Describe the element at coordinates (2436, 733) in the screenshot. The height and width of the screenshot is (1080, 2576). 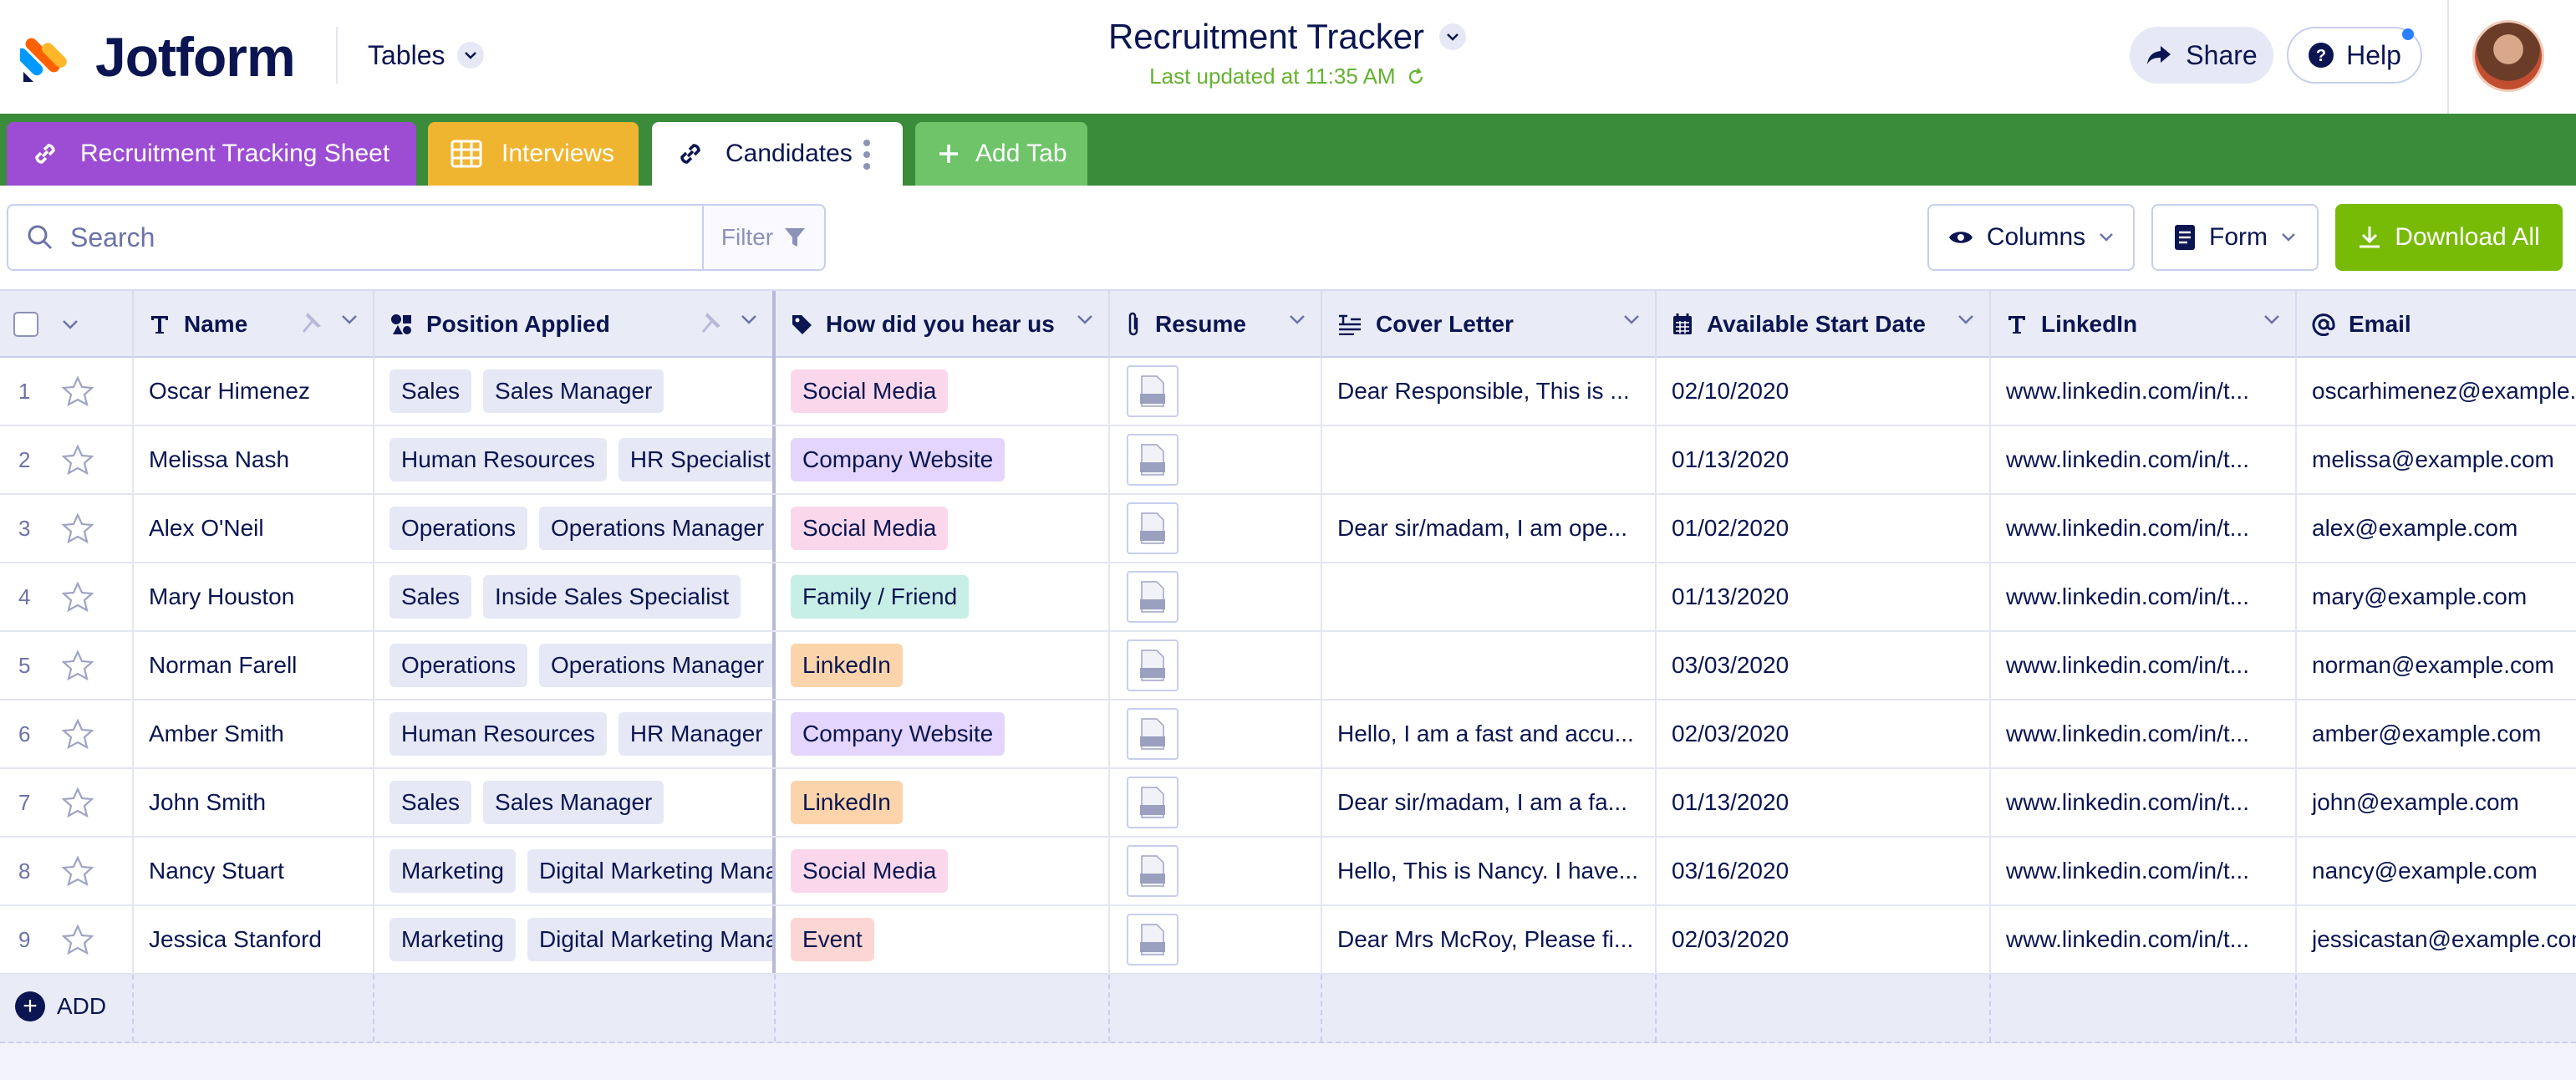
I see `email-cell: amber@example.com` at that location.